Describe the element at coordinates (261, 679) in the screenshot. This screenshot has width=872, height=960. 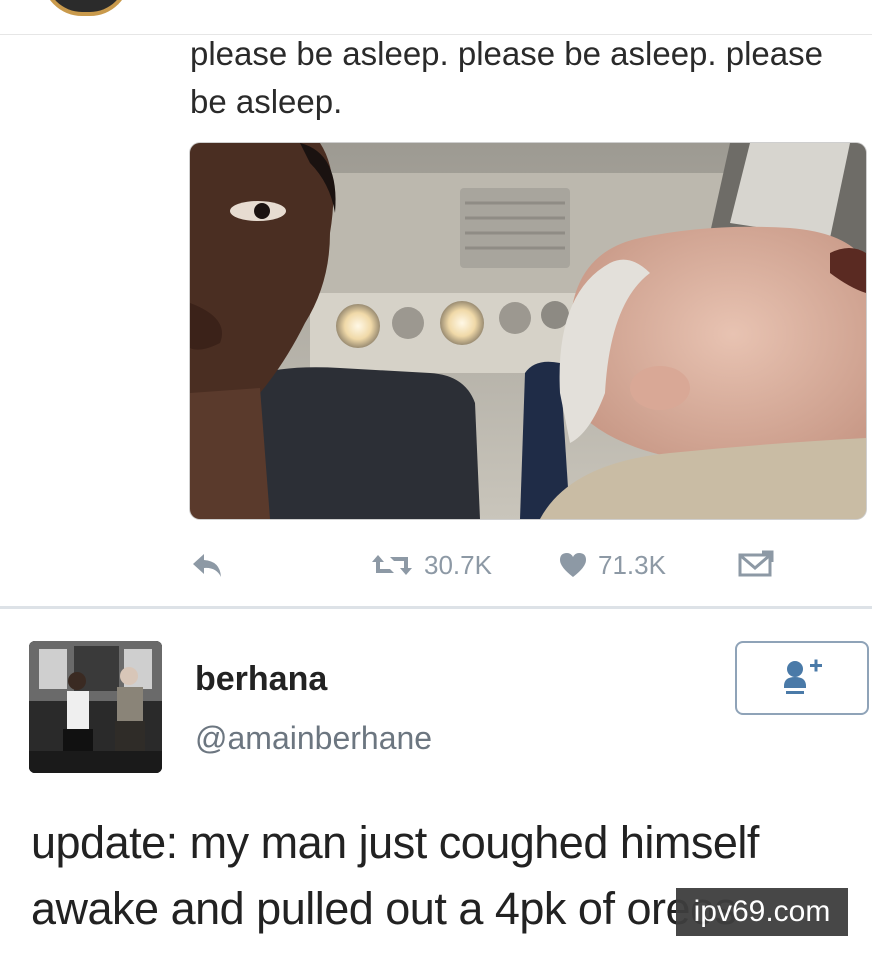
I see `display-name: berhana` at that location.